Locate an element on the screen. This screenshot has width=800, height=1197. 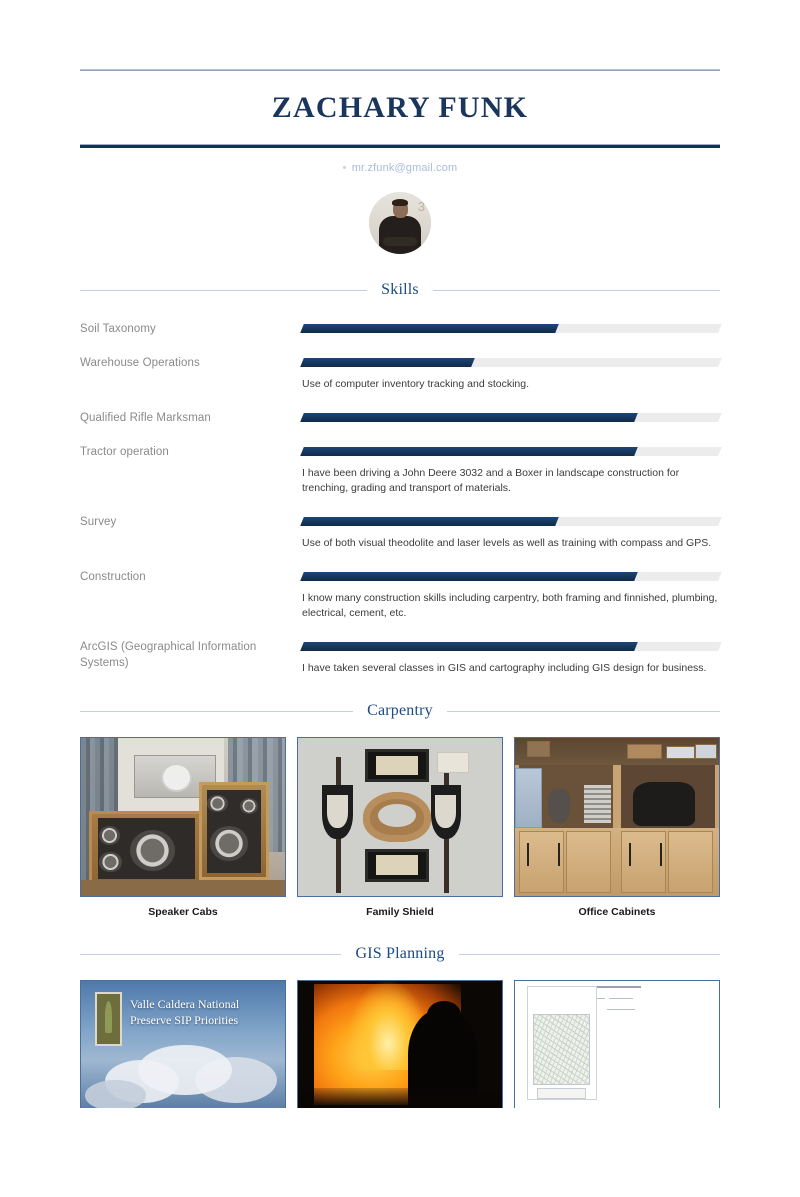
gallery-item: Family Shield is located at coordinates (400, 827).